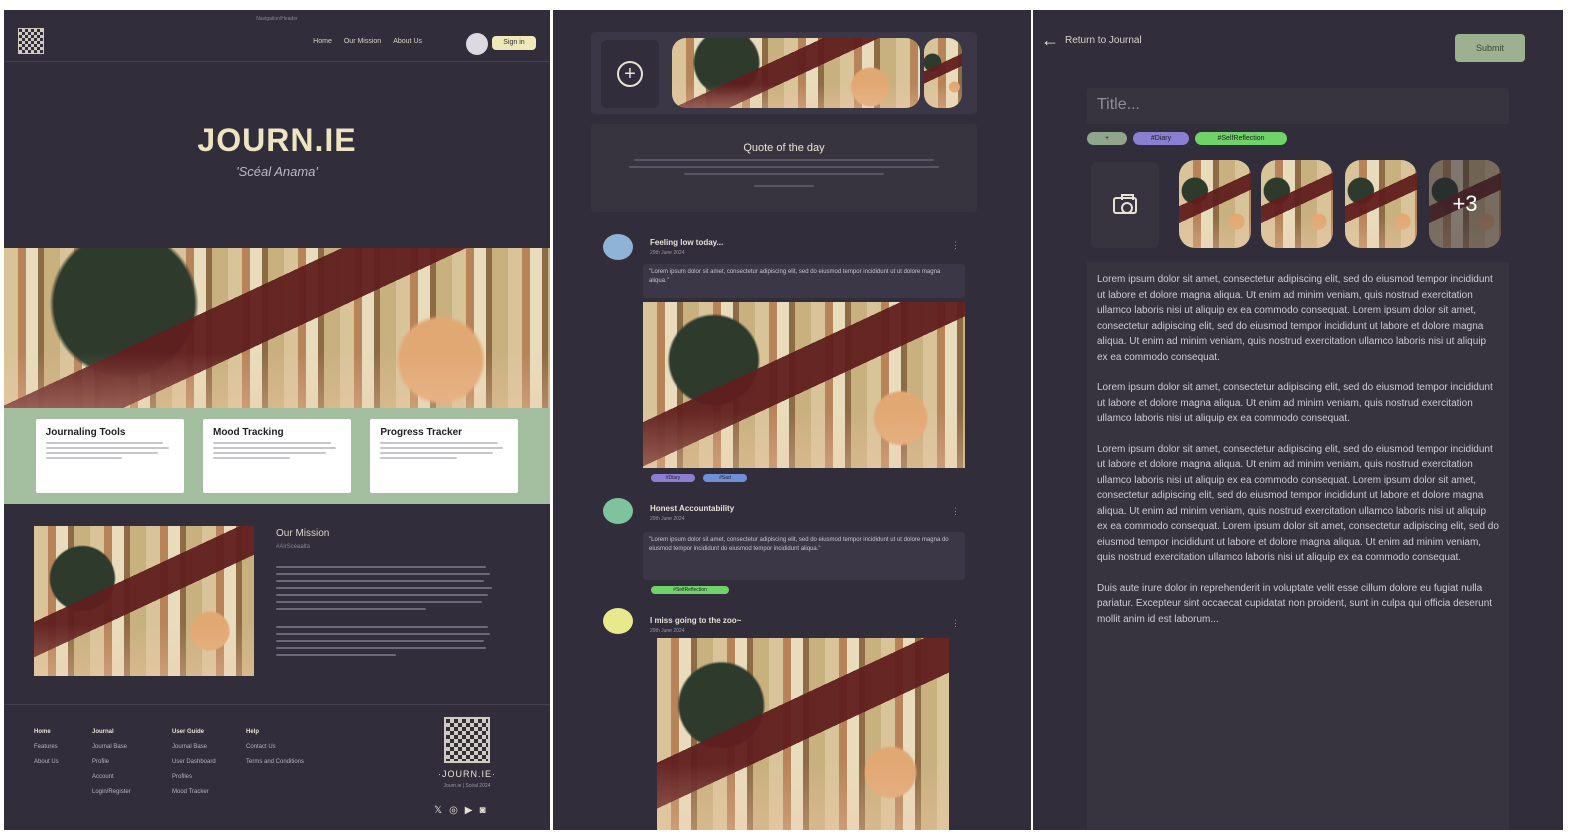  I want to click on mission-image, so click(144, 601).